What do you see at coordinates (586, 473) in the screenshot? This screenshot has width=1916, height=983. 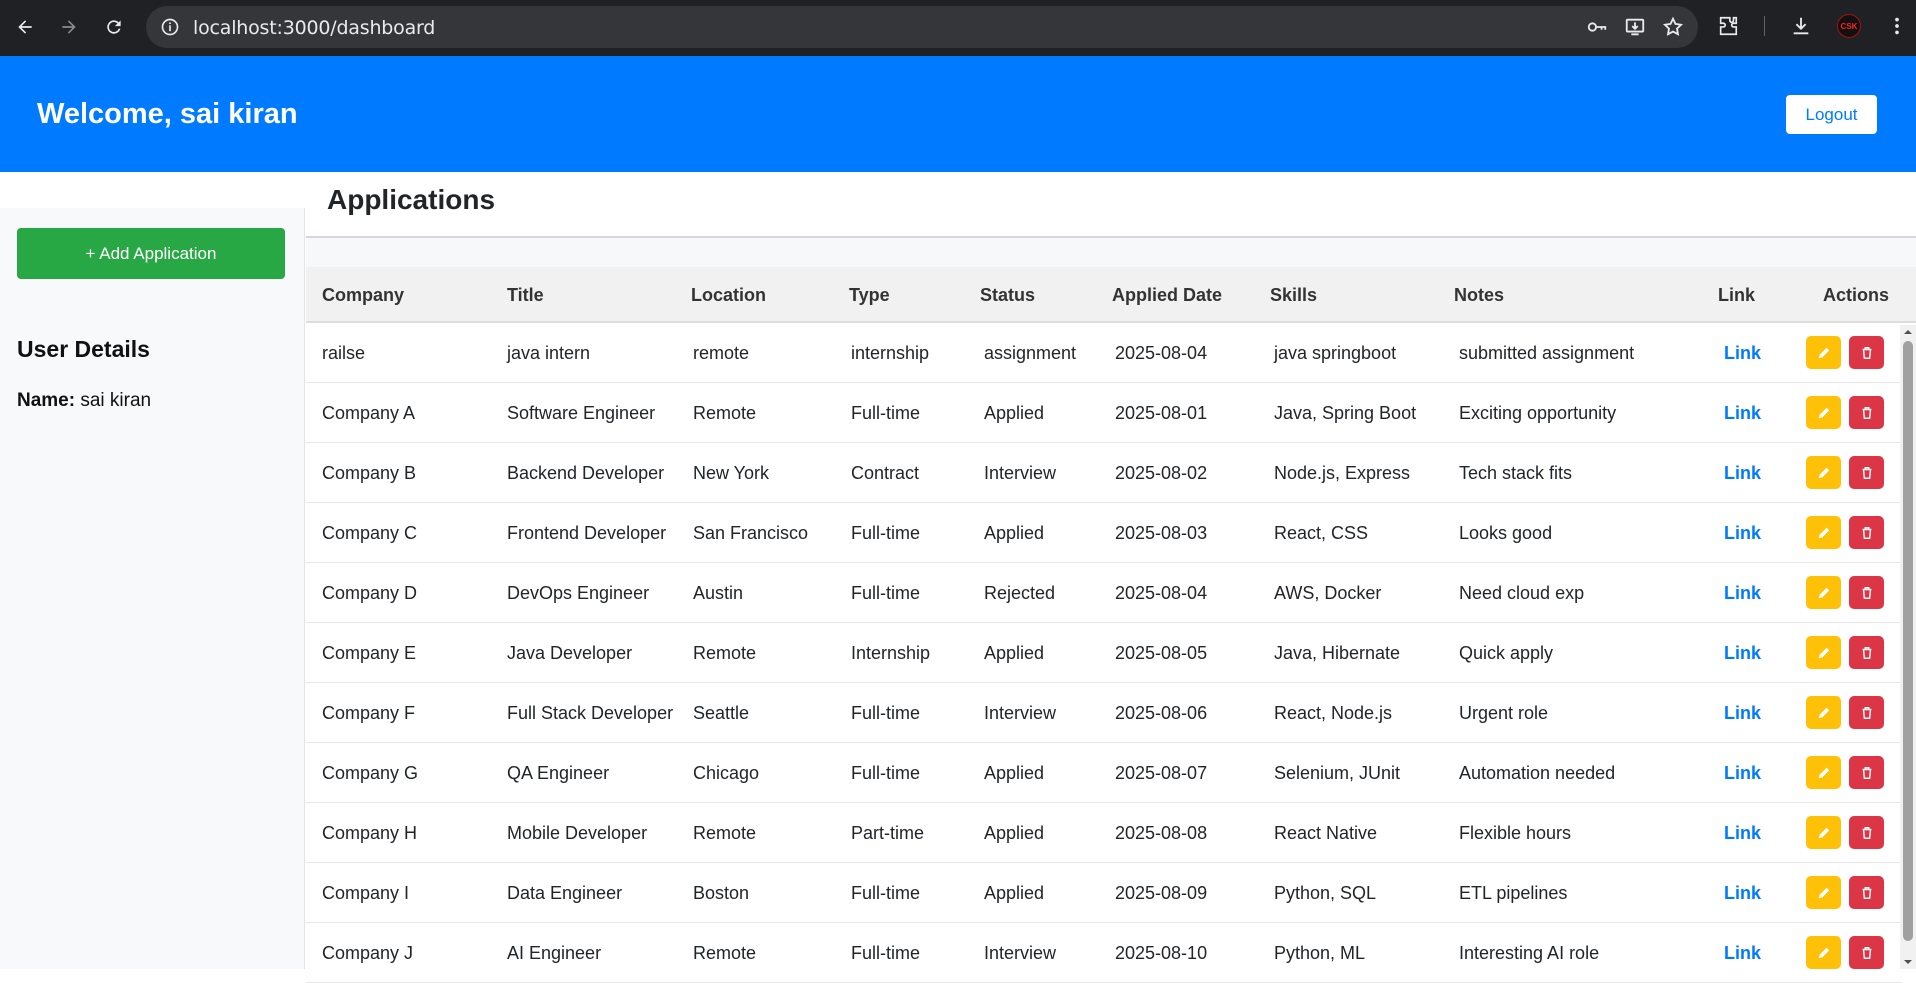 I see `cell-title: Backend Developer` at bounding box center [586, 473].